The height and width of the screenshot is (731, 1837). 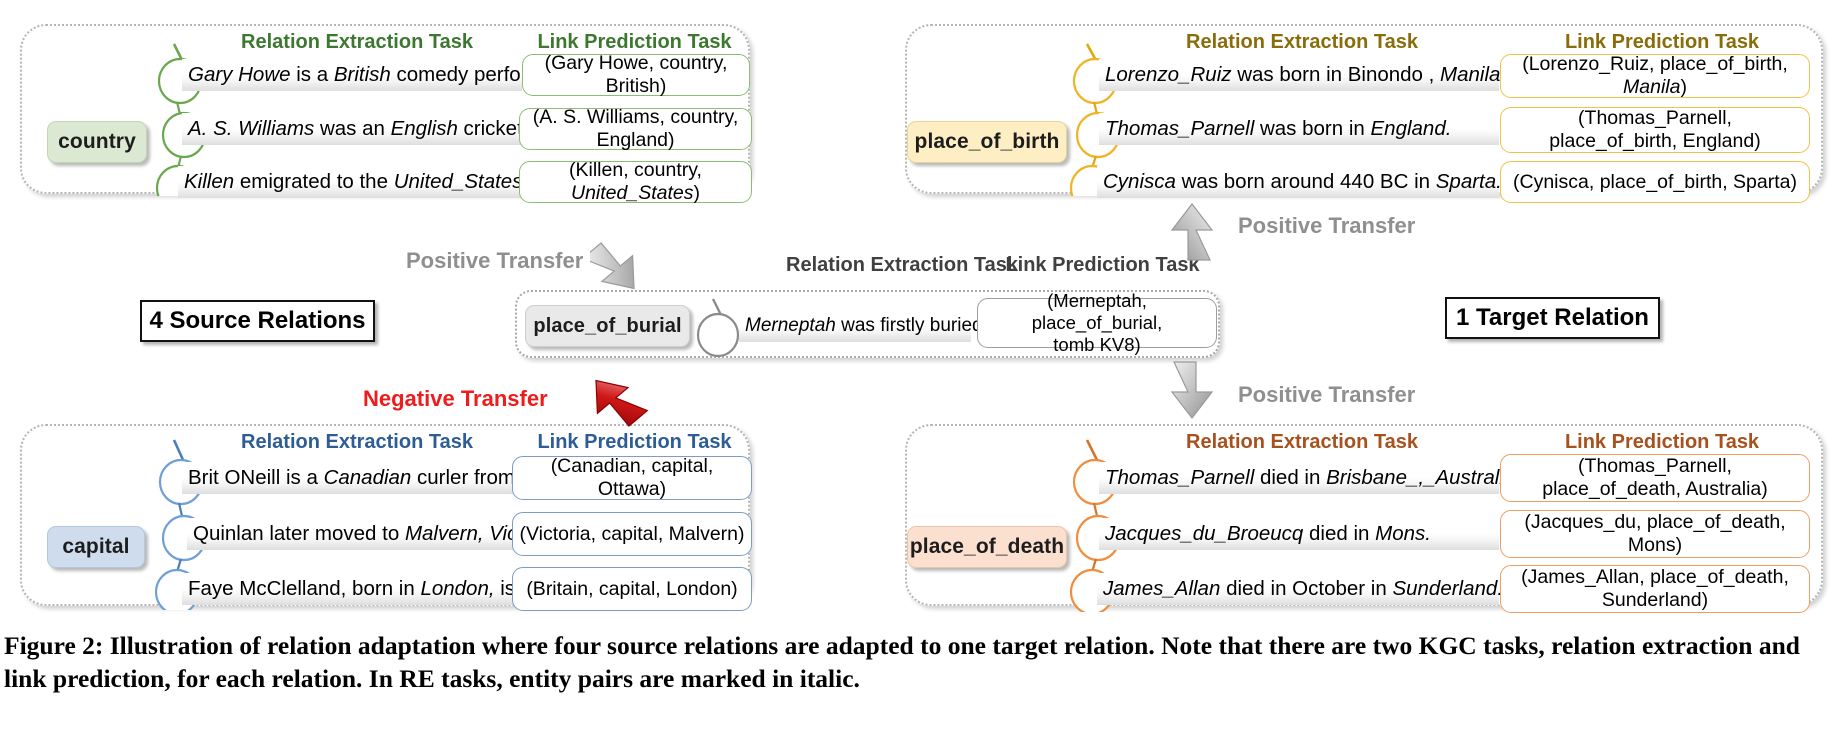 What do you see at coordinates (632, 534) in the screenshot?
I see `triple-box: (Victoria, capital, Malvern)` at bounding box center [632, 534].